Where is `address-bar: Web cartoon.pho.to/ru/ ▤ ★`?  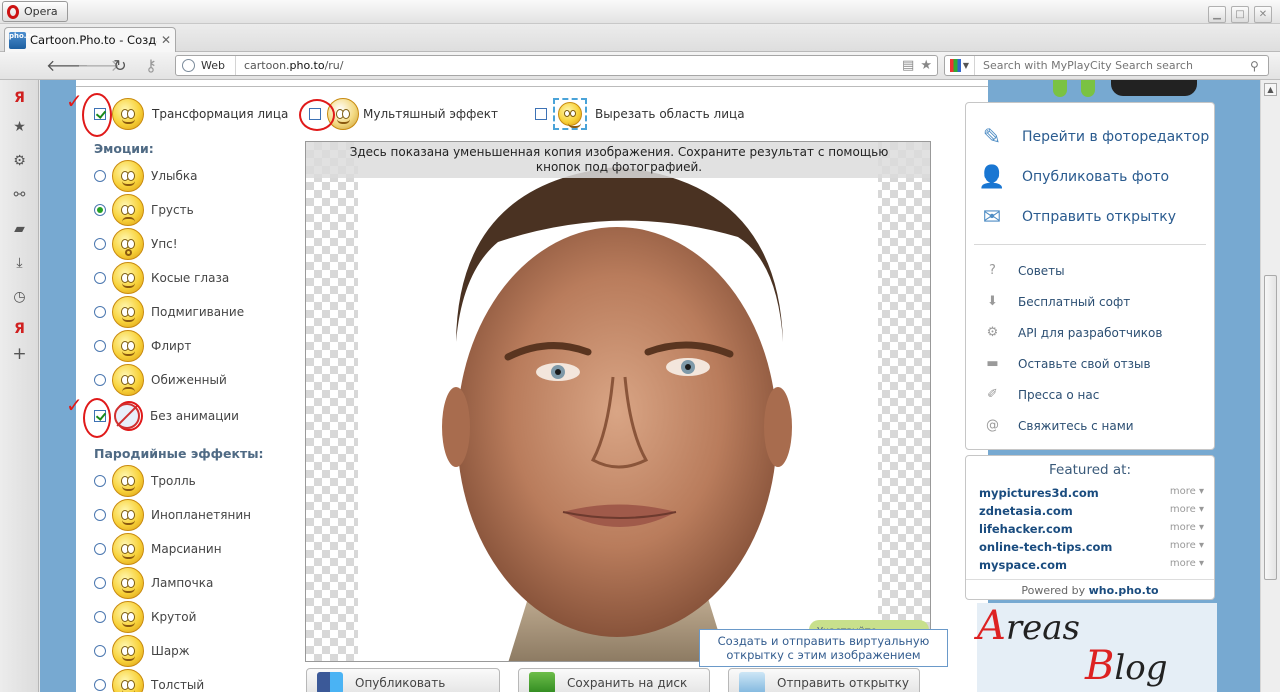 address-bar: Web cartoon.pho.to/ru/ ▤ ★ is located at coordinates (556, 65).